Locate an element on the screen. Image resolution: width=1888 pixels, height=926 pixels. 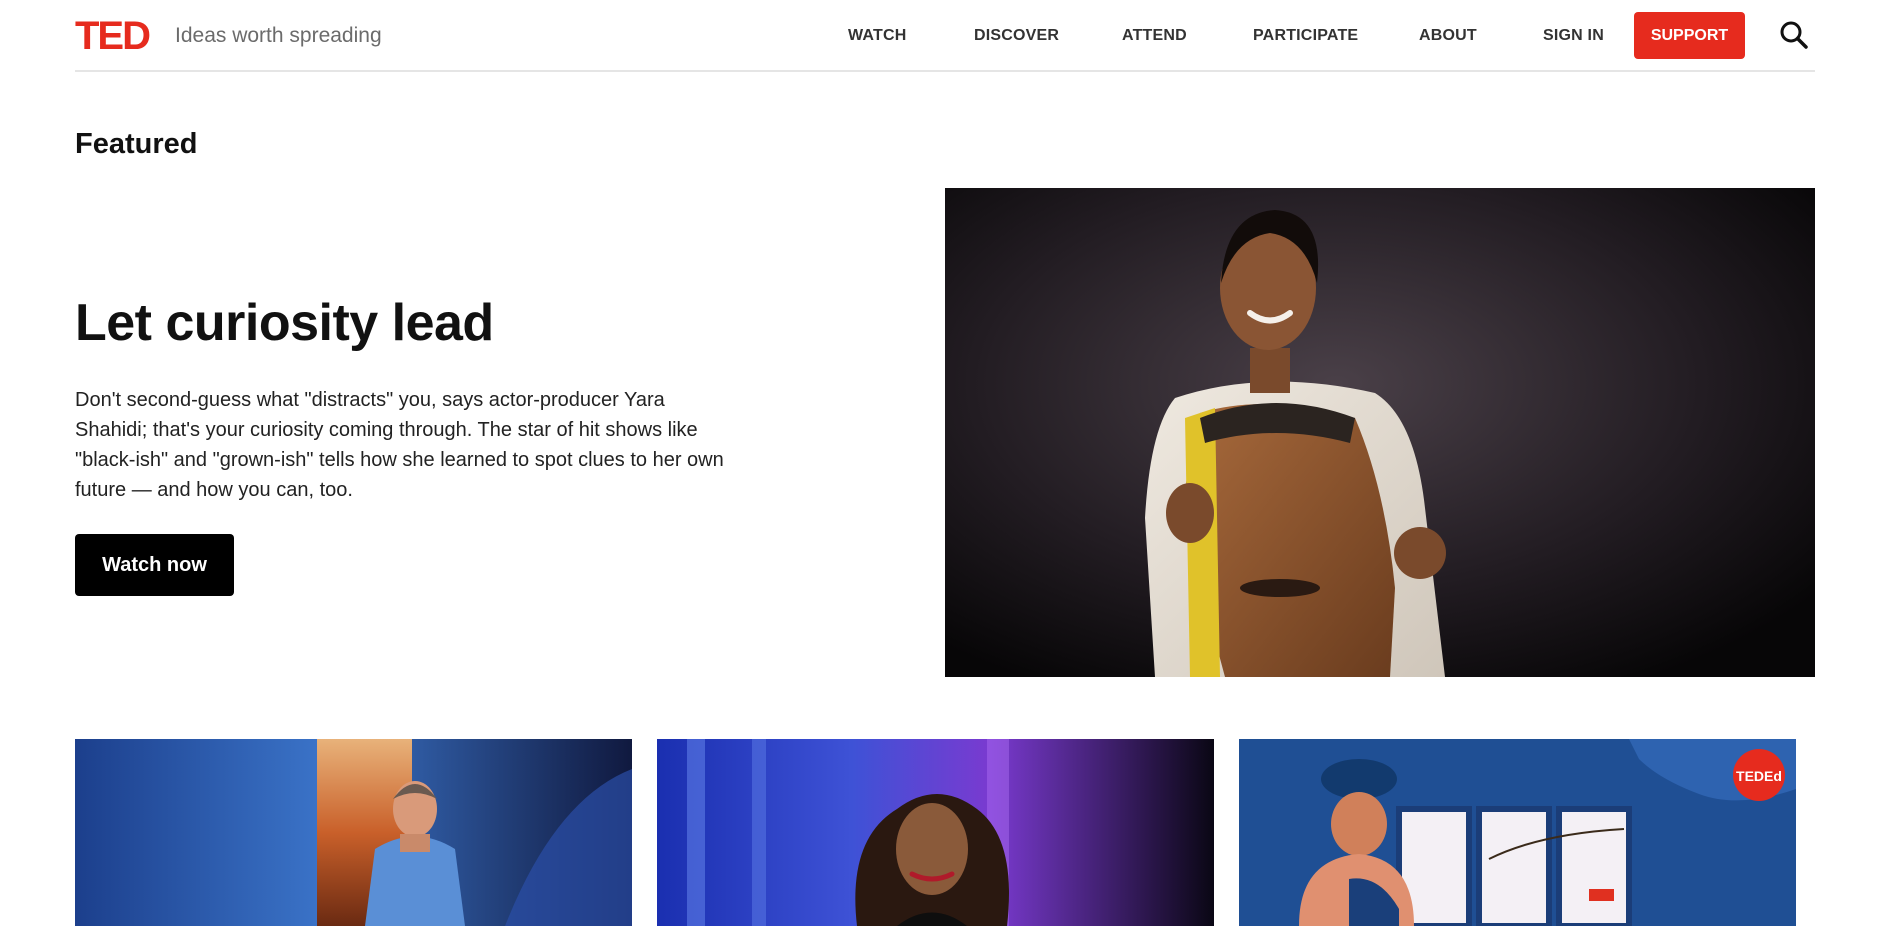
nav-participate: PARTICIPATE is located at coordinates (1305, 36).